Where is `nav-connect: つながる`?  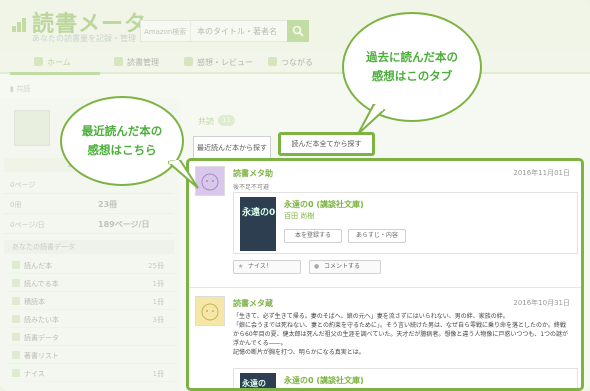
nav-connect: つながる is located at coordinates (290, 63).